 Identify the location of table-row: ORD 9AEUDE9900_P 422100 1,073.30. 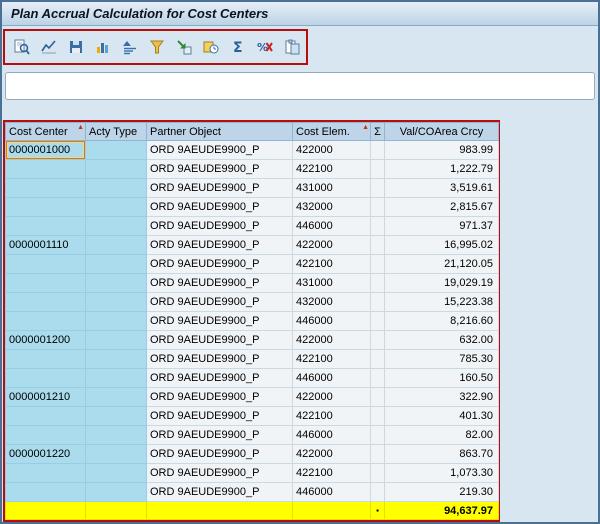
(252, 473).